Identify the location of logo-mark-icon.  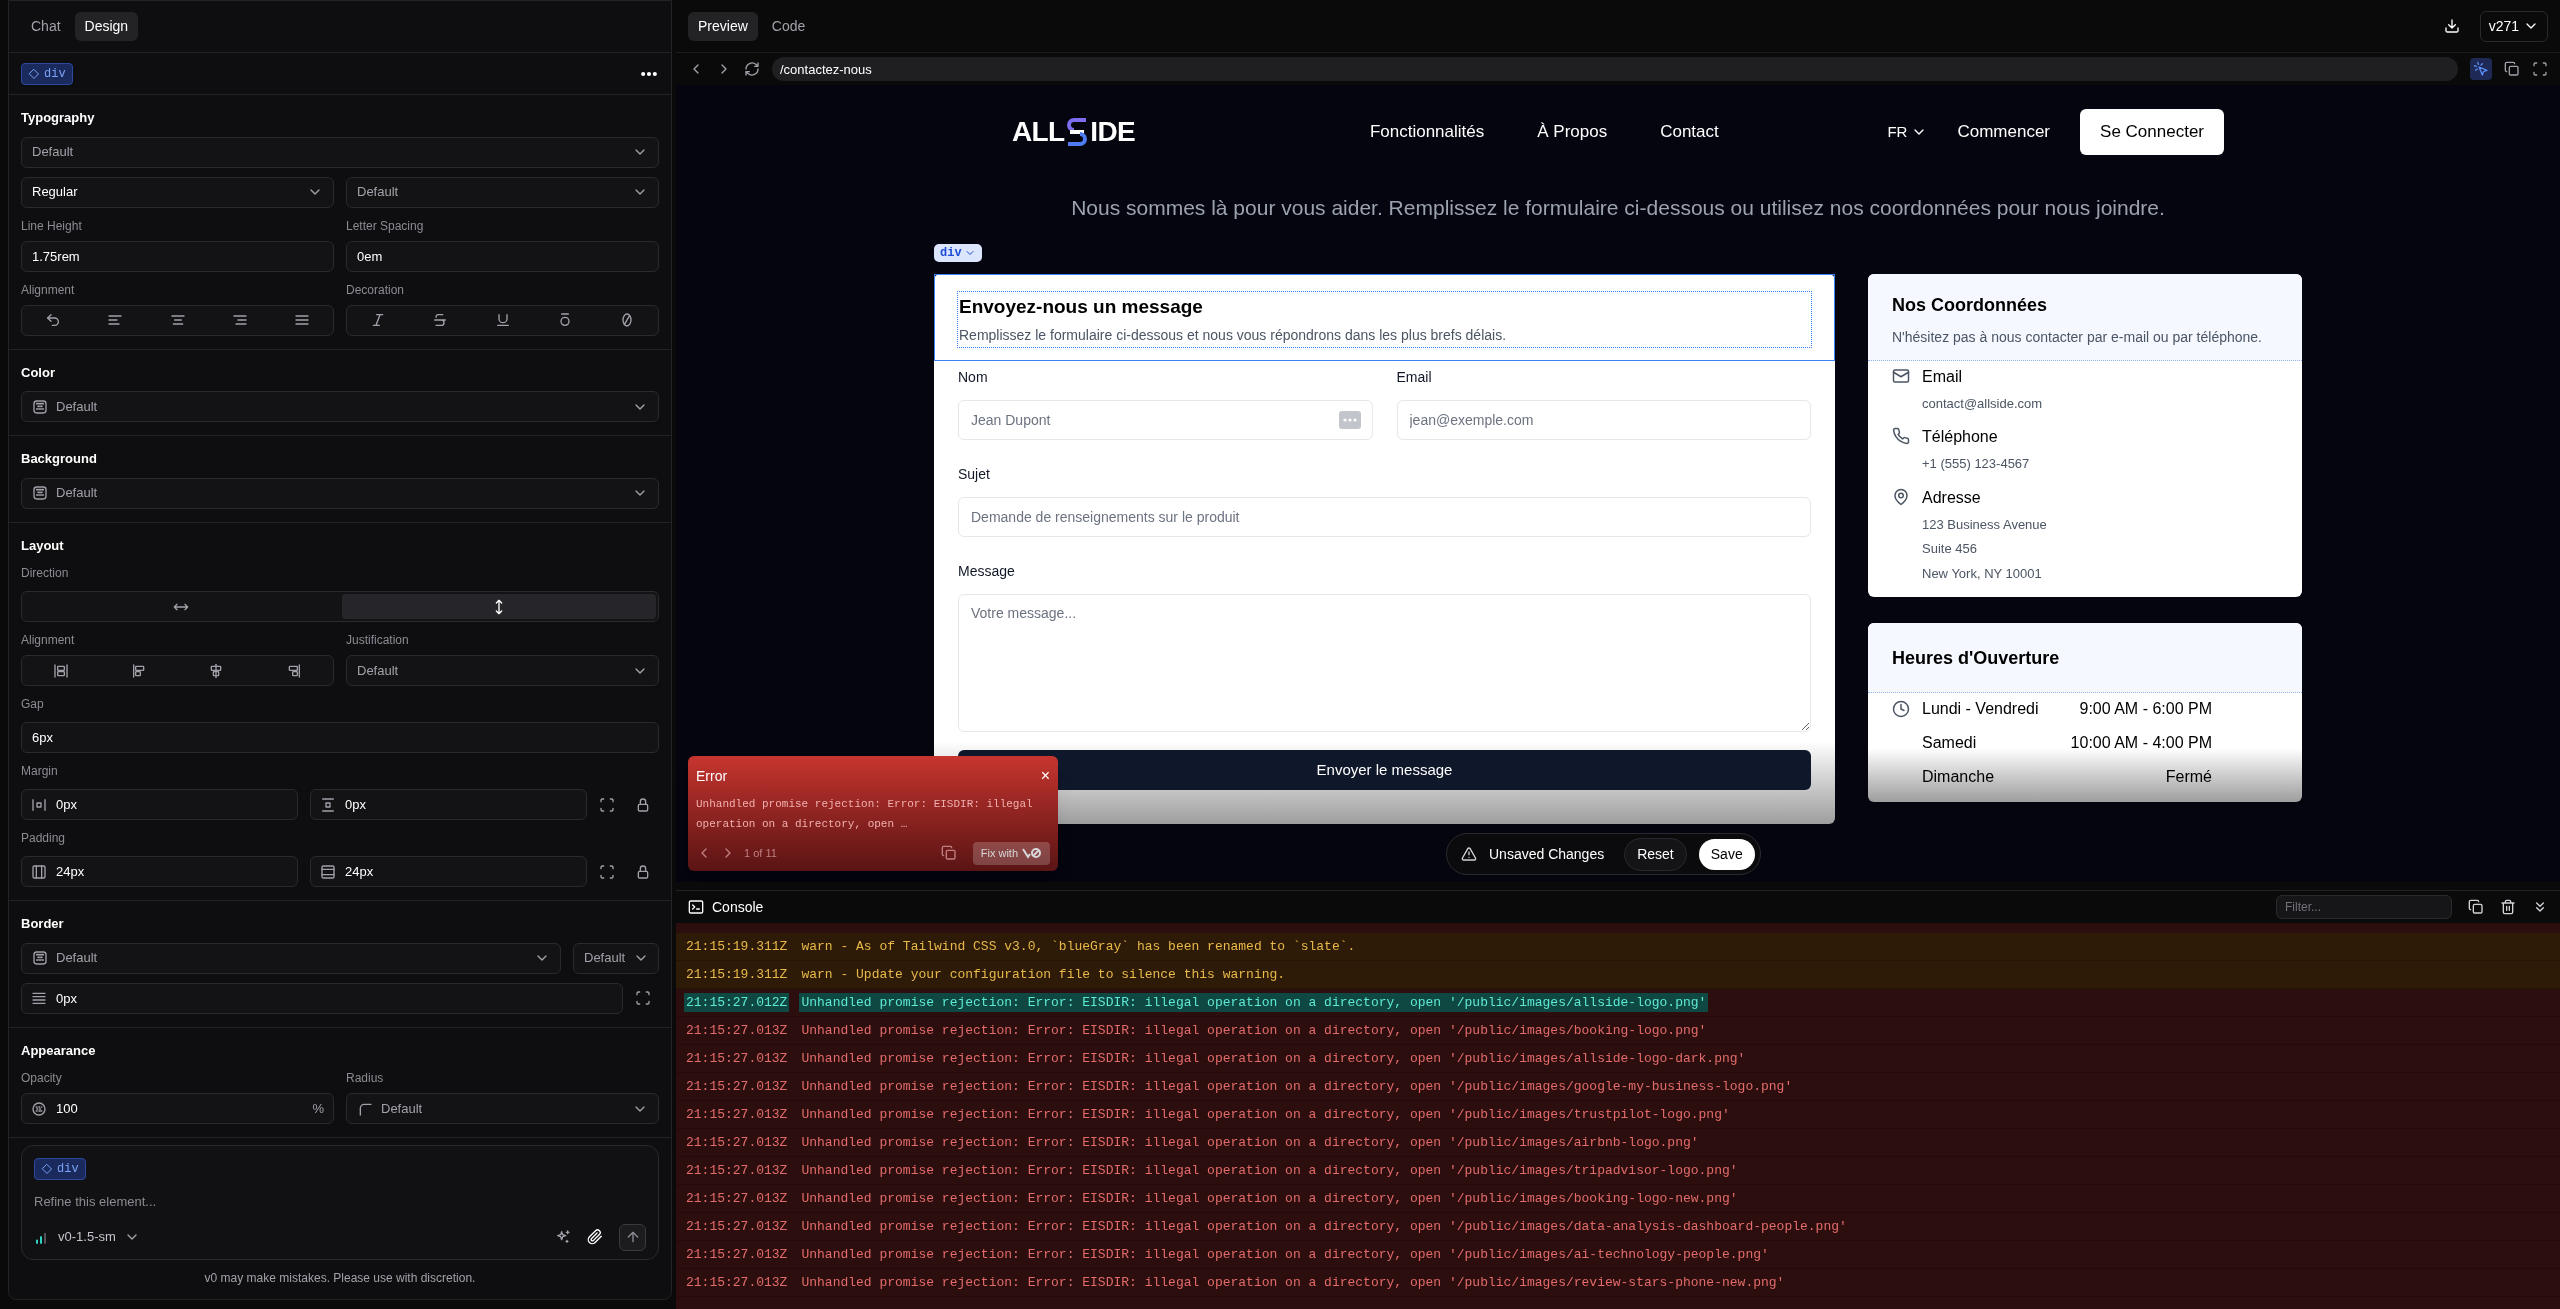
(1077, 132).